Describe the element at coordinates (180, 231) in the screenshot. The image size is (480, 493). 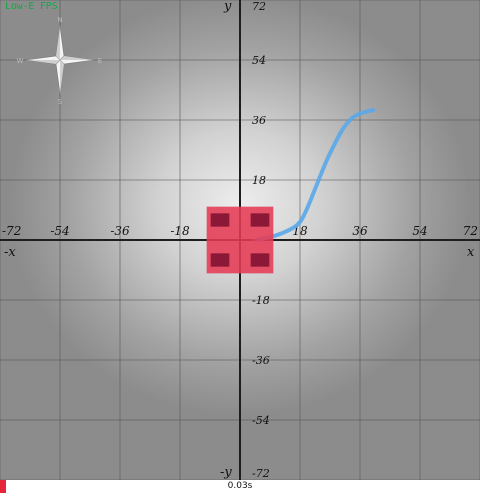
I see `x-tick-label: -18` at that location.